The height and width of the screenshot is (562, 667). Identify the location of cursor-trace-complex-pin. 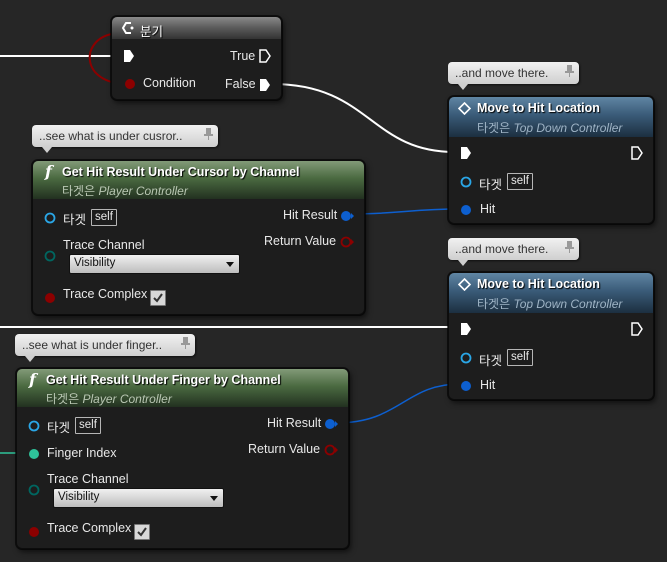
(50, 298).